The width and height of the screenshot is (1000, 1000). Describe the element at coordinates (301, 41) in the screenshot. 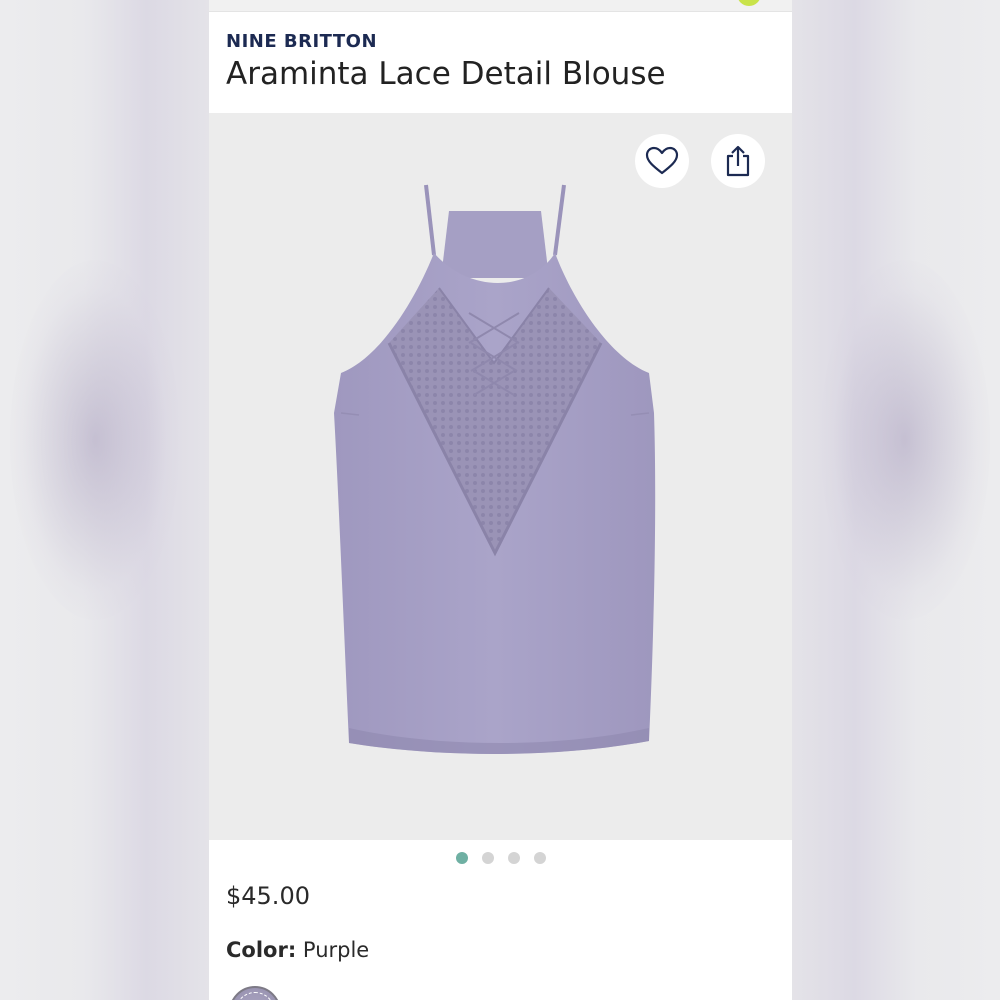

I see `brand-name: NINE BRITTON` at that location.